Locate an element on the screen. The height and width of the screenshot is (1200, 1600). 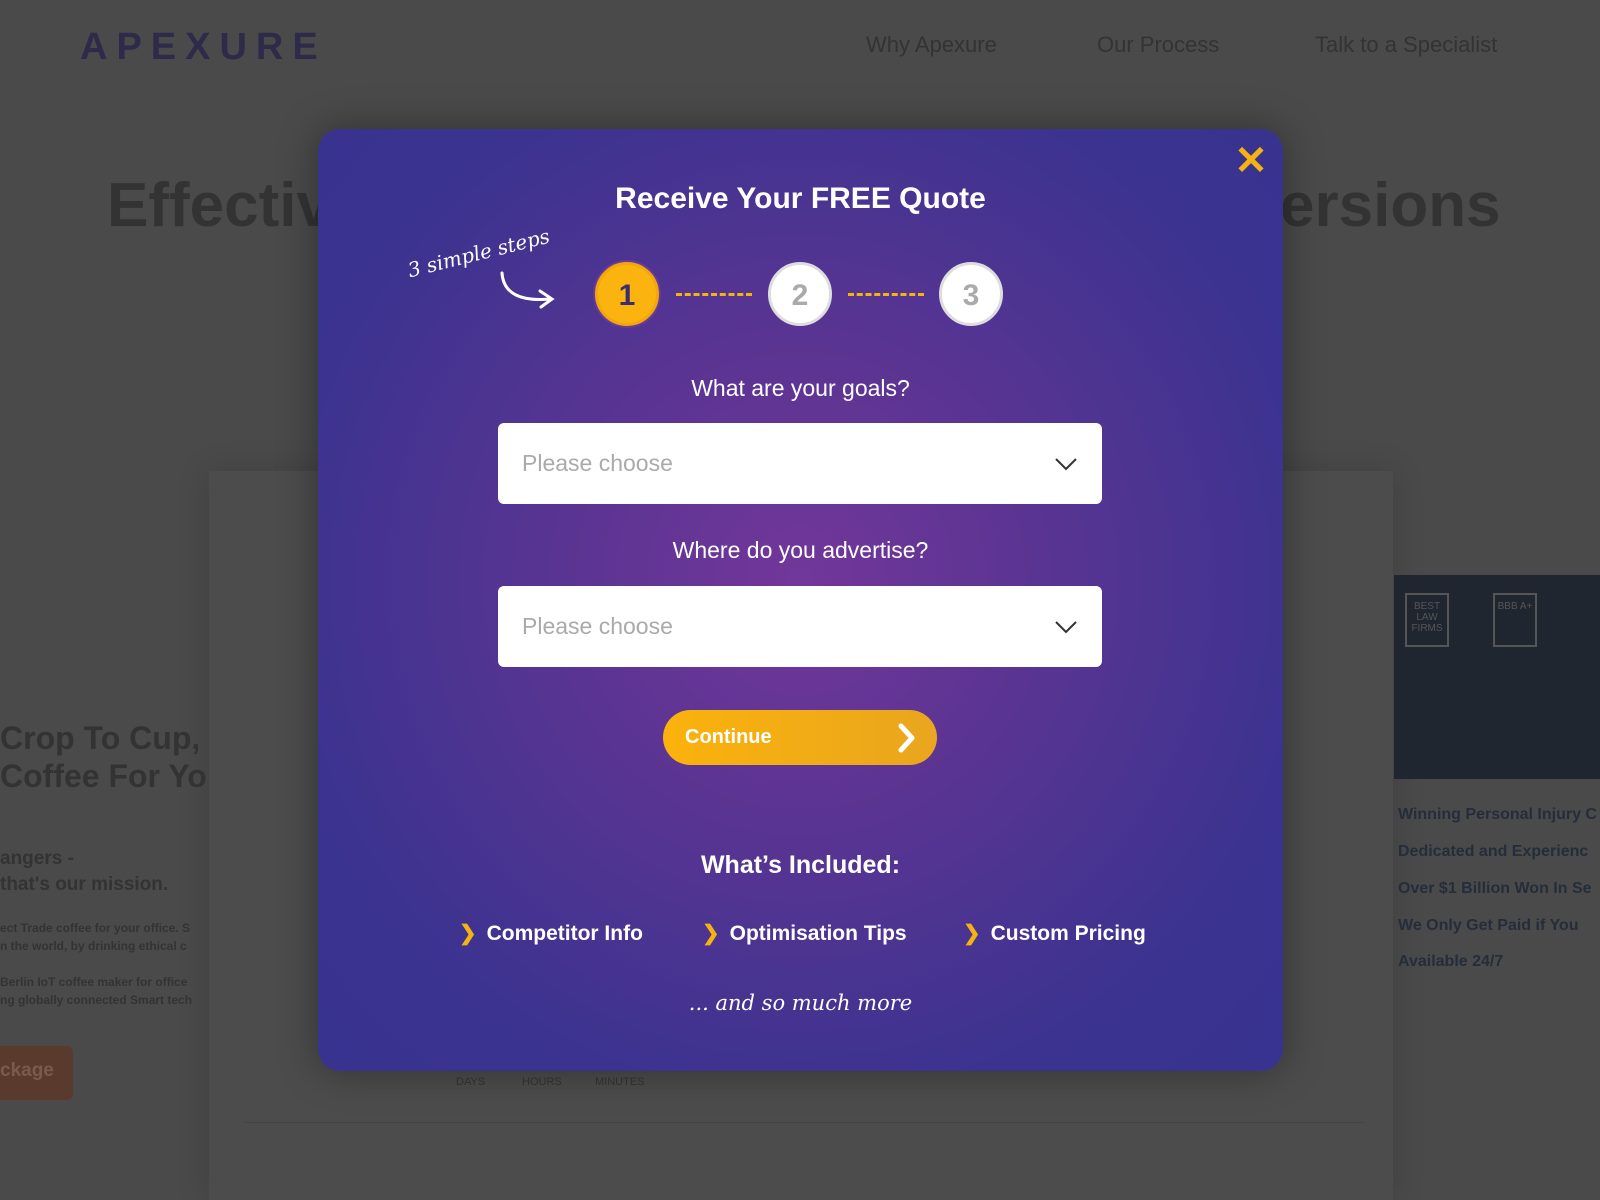
advertise-placeholder: Please choose is located at coordinates (597, 626).